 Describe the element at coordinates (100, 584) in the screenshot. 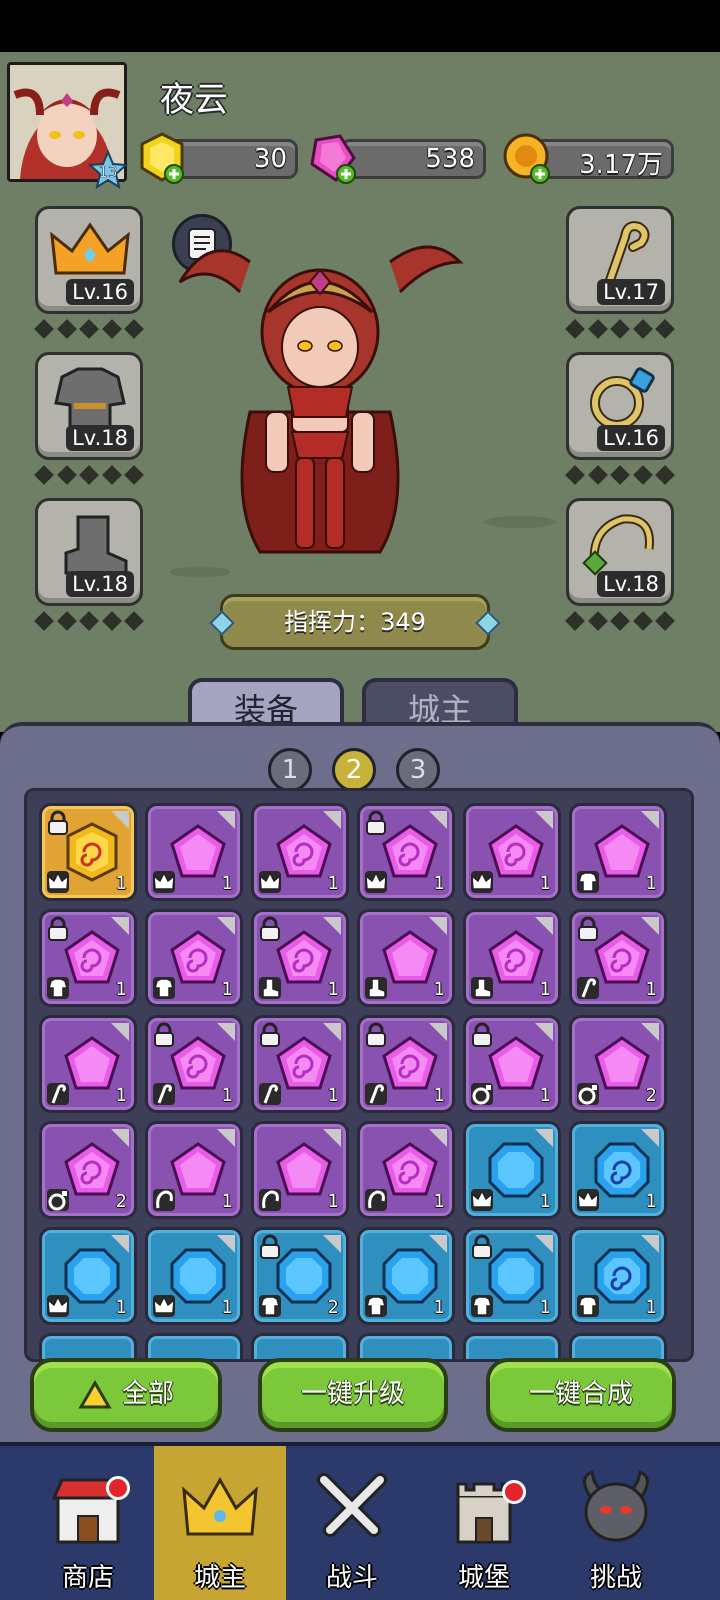

I see `equip-level: Lv.18` at that location.